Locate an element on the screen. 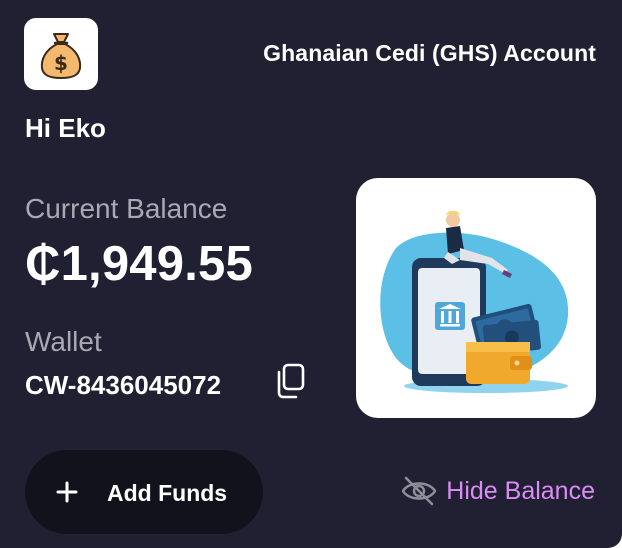 The image size is (622, 548). copy-icon is located at coordinates (291, 381).